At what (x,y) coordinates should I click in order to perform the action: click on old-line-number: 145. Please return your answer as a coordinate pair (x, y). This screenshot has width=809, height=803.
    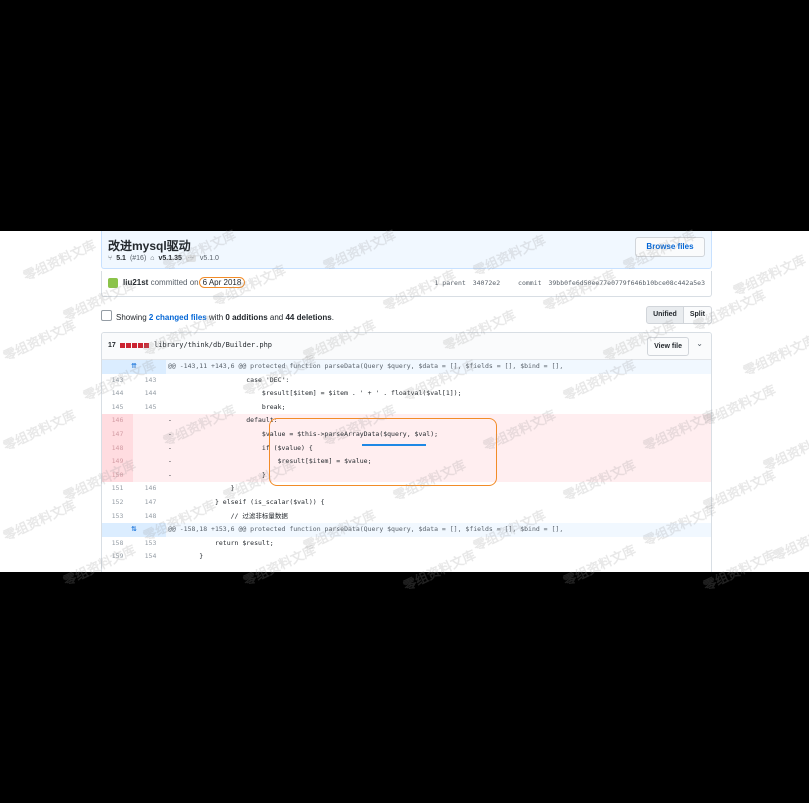
    Looking at the image, I should click on (117, 408).